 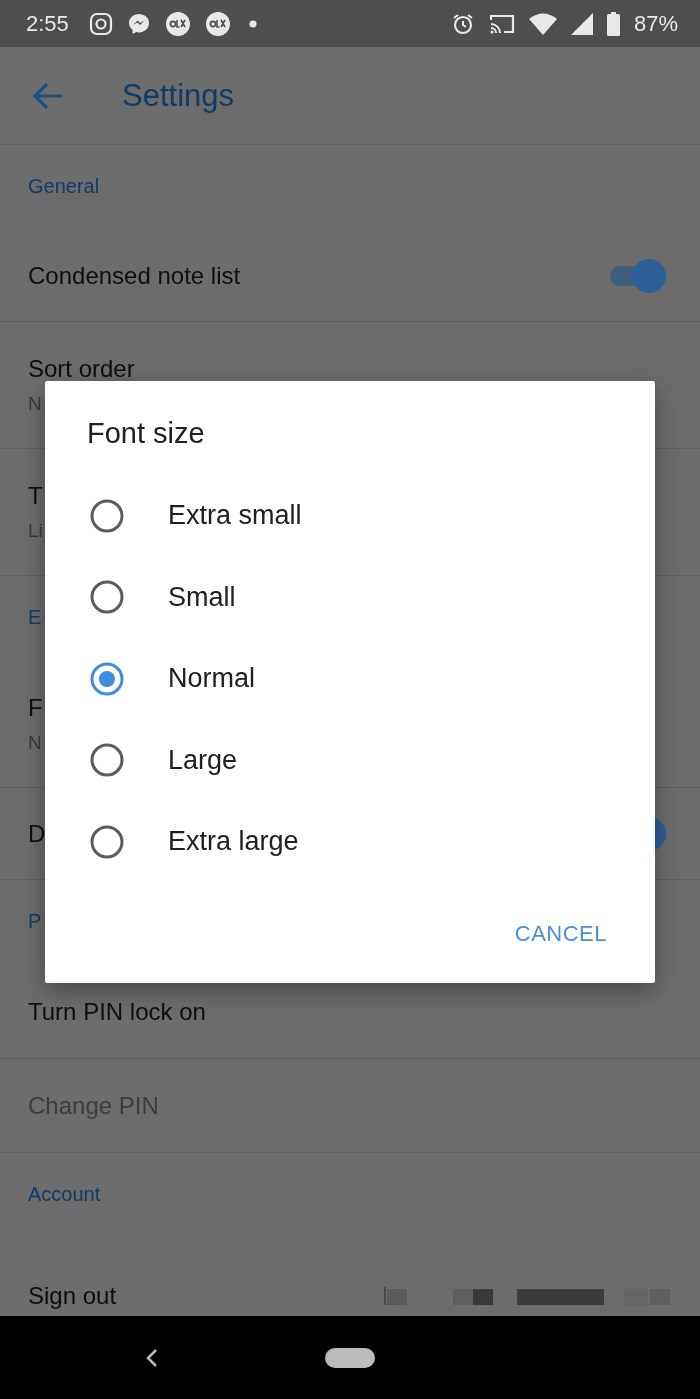 I want to click on toggle-switch, so click(x=638, y=275).